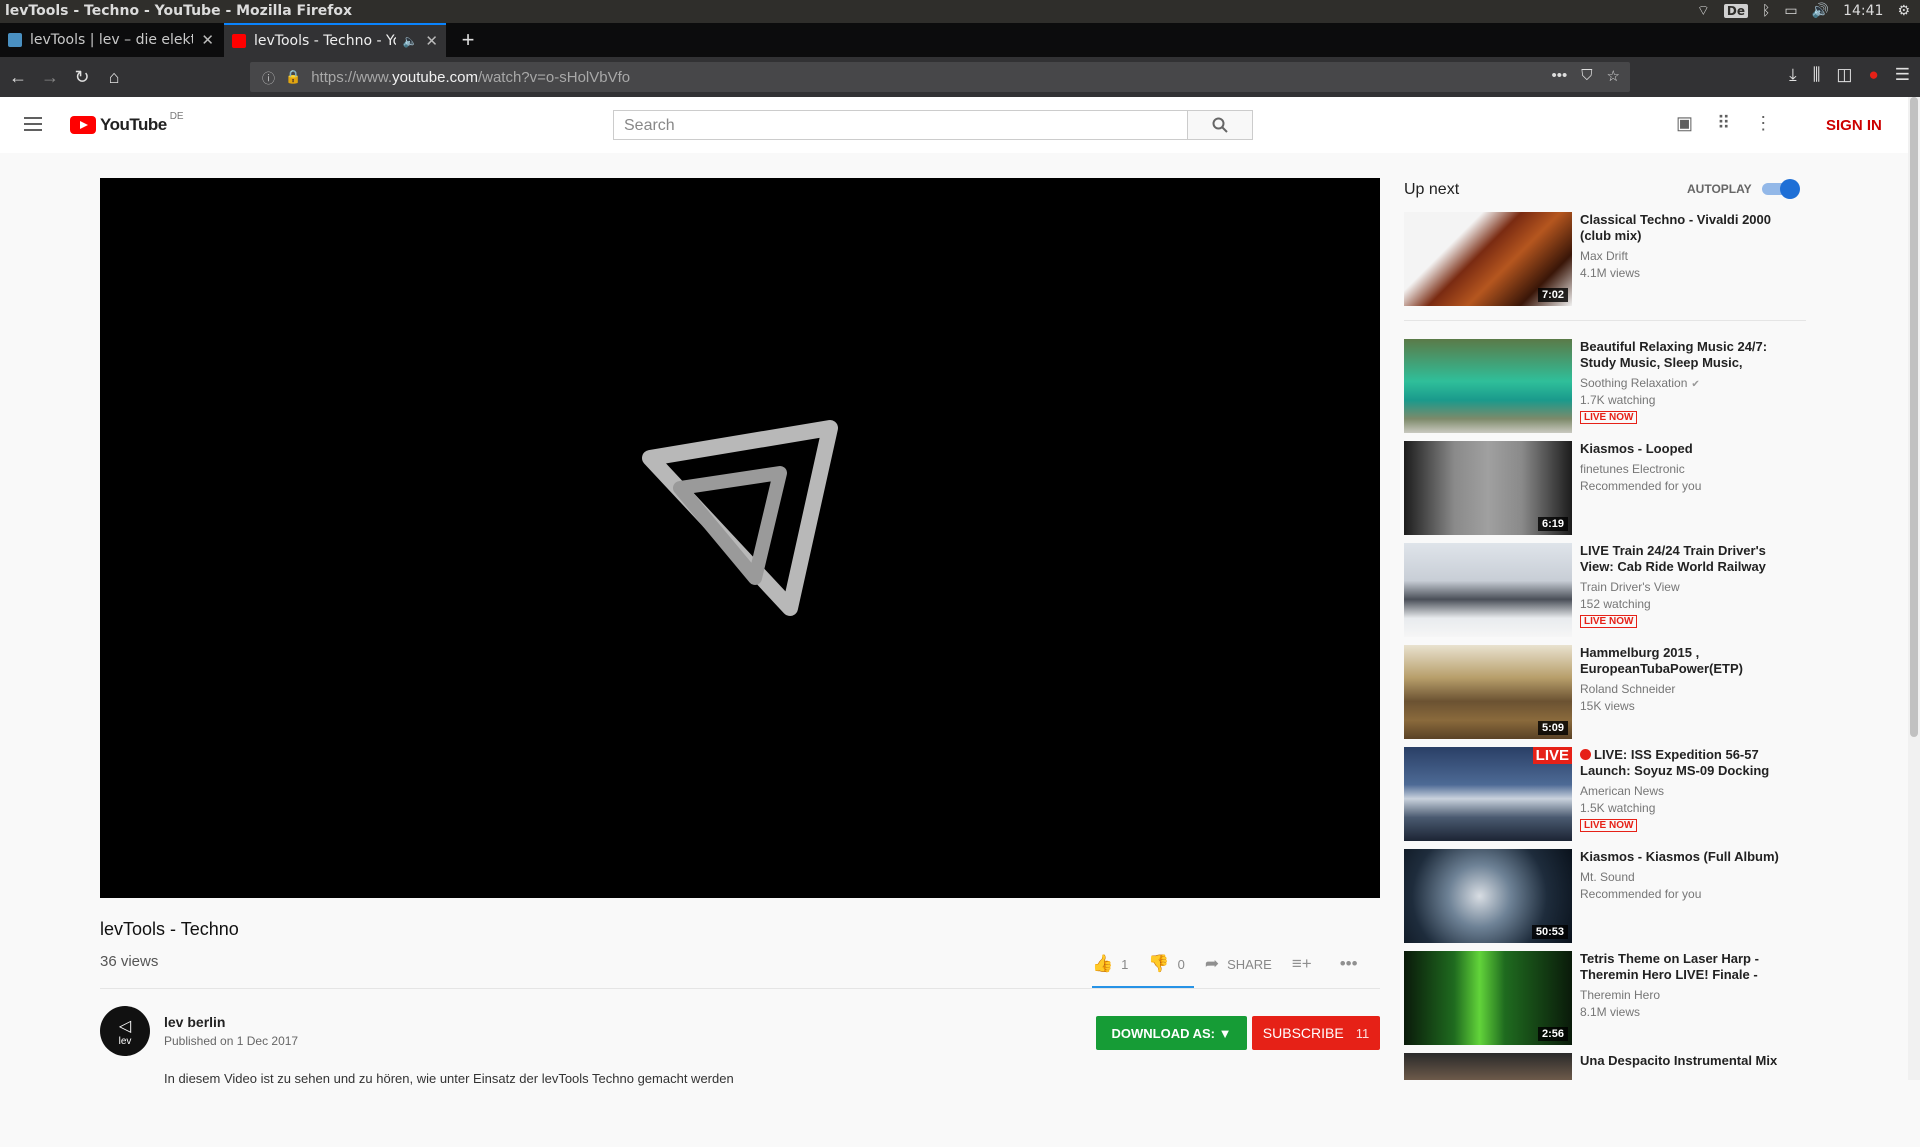 The height and width of the screenshot is (1147, 1920). I want to click on youtube-favicon-icon, so click(239, 41).